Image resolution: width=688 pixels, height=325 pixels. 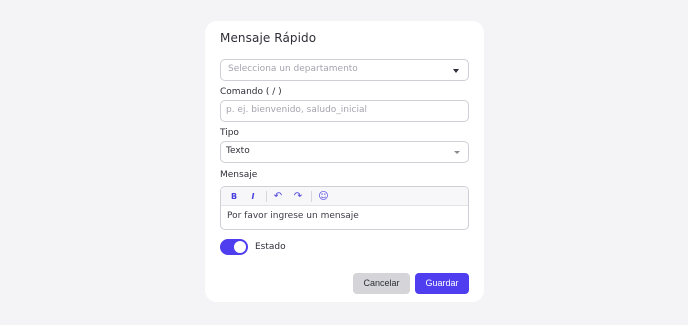 I want to click on message-editor-text: Por favor ingrese un mensaje, so click(x=293, y=216).